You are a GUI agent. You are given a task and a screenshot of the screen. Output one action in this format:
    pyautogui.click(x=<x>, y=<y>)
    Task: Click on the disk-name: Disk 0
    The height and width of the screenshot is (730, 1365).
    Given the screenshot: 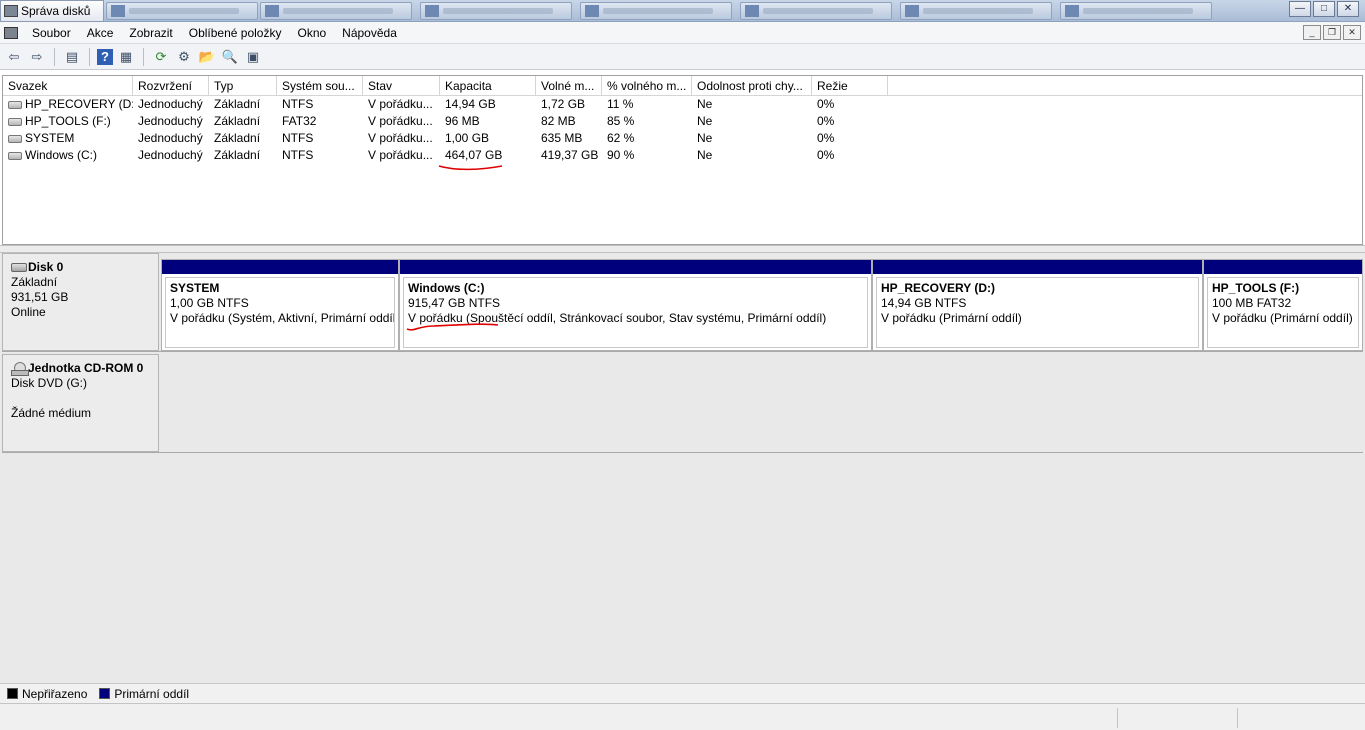 What is the action you would take?
    pyautogui.click(x=46, y=267)
    